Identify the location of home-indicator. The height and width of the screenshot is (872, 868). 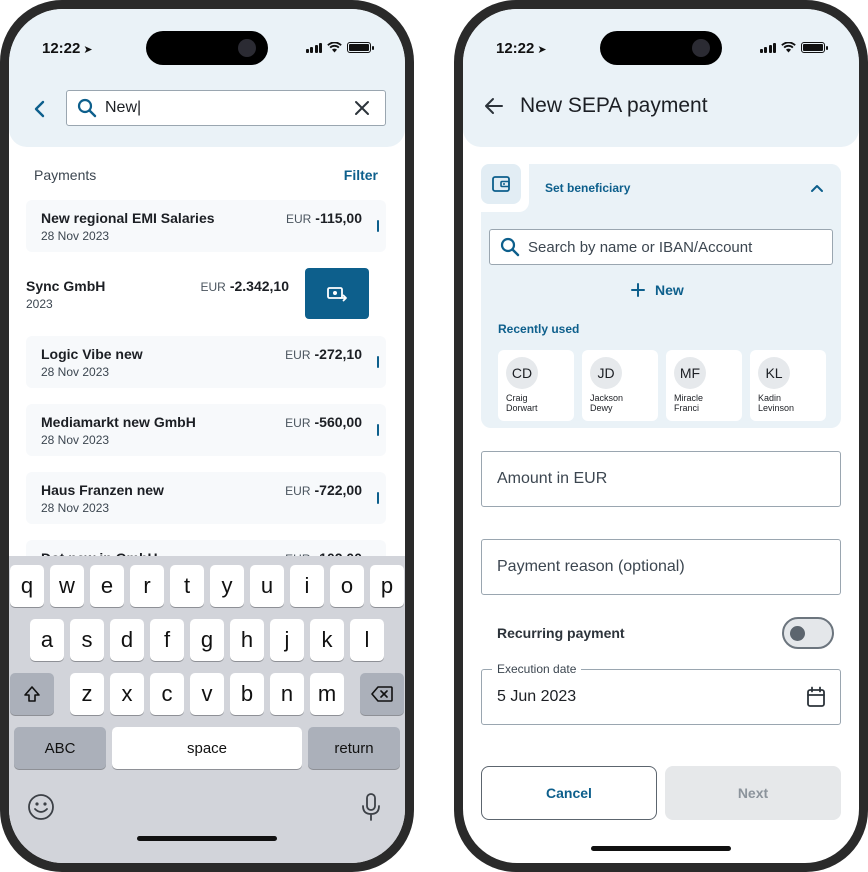
(207, 838).